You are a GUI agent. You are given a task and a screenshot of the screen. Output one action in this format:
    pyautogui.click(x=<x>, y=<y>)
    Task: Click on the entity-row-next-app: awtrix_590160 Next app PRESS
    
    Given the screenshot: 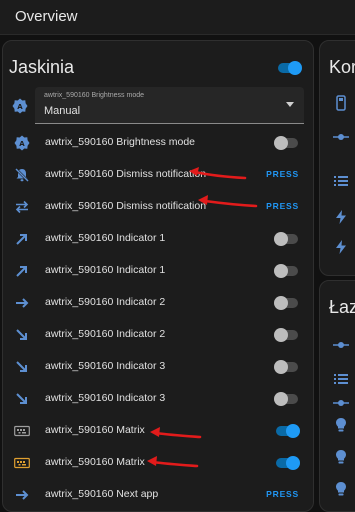 What is the action you would take?
    pyautogui.click(x=158, y=495)
    